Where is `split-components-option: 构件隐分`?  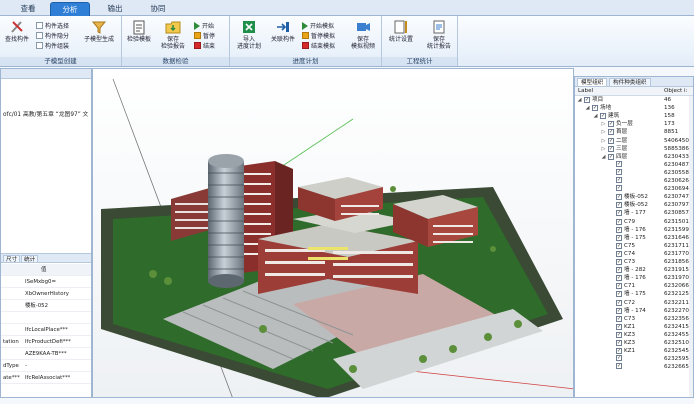
split-components-option: 构件隐分 is located at coordinates (52, 35).